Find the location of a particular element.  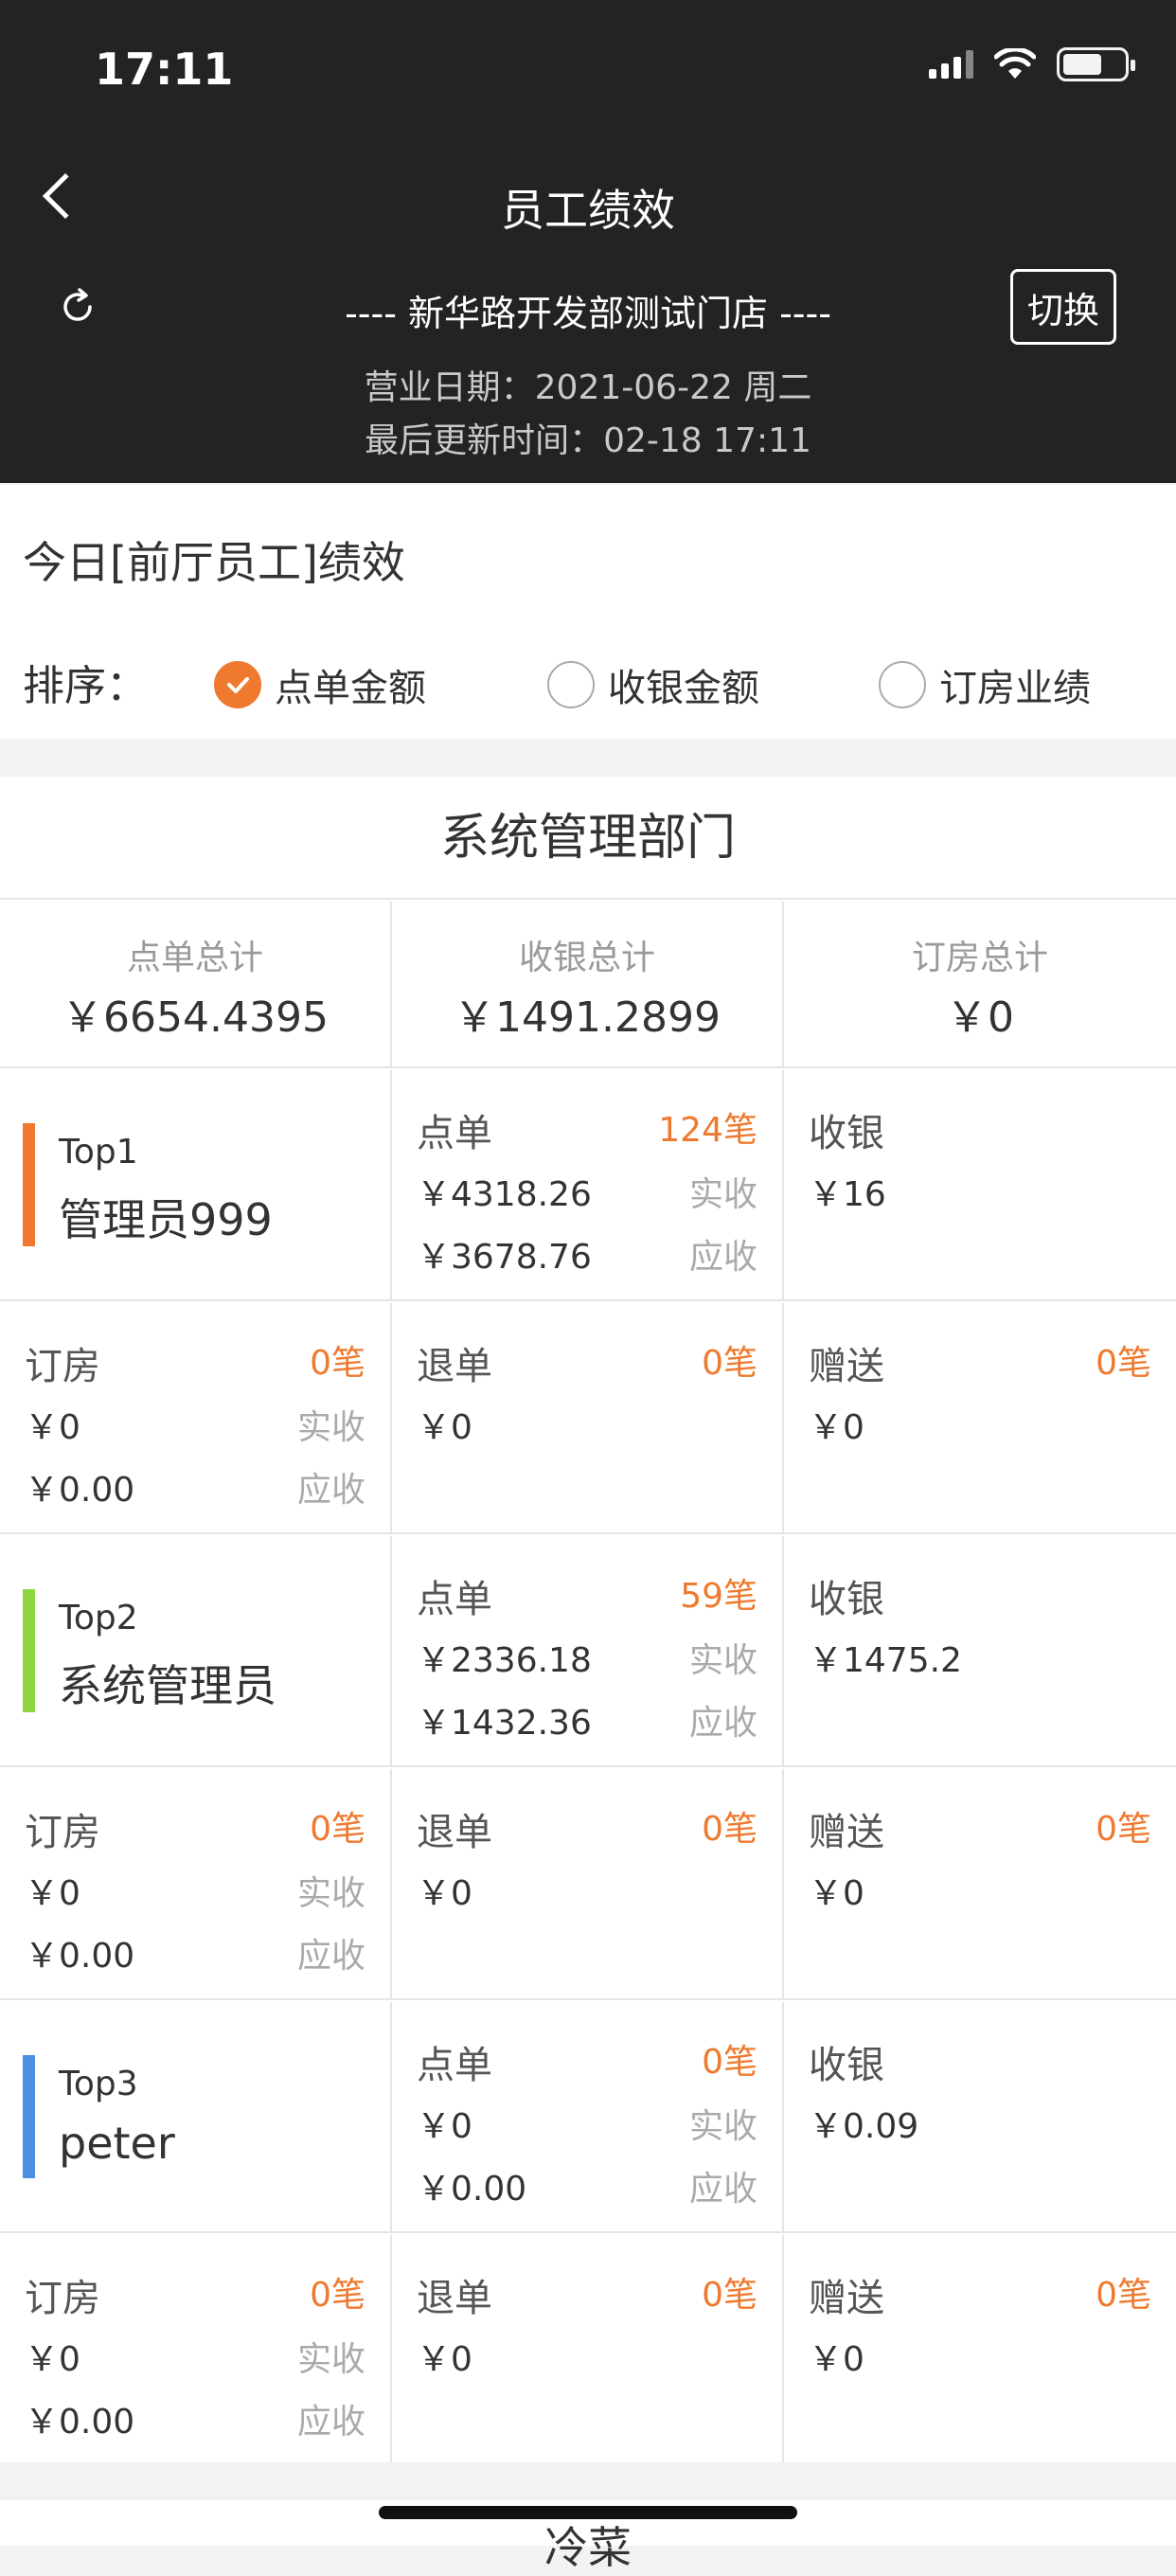

totals-row: 点单总计 ￥6654.4395 收银总计 ￥1491.2899 订房总计 ￥0 is located at coordinates (588, 985).